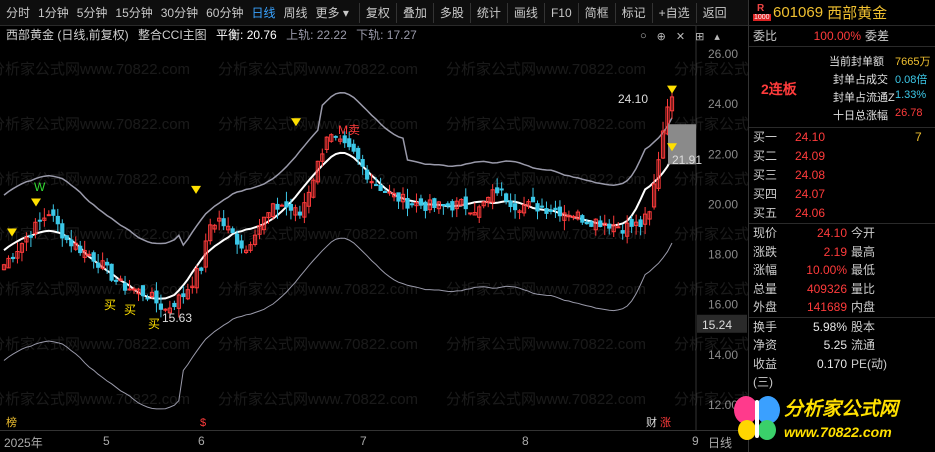 The width and height of the screenshot is (935, 452). I want to click on tool-button-9: 返回, so click(714, 12).